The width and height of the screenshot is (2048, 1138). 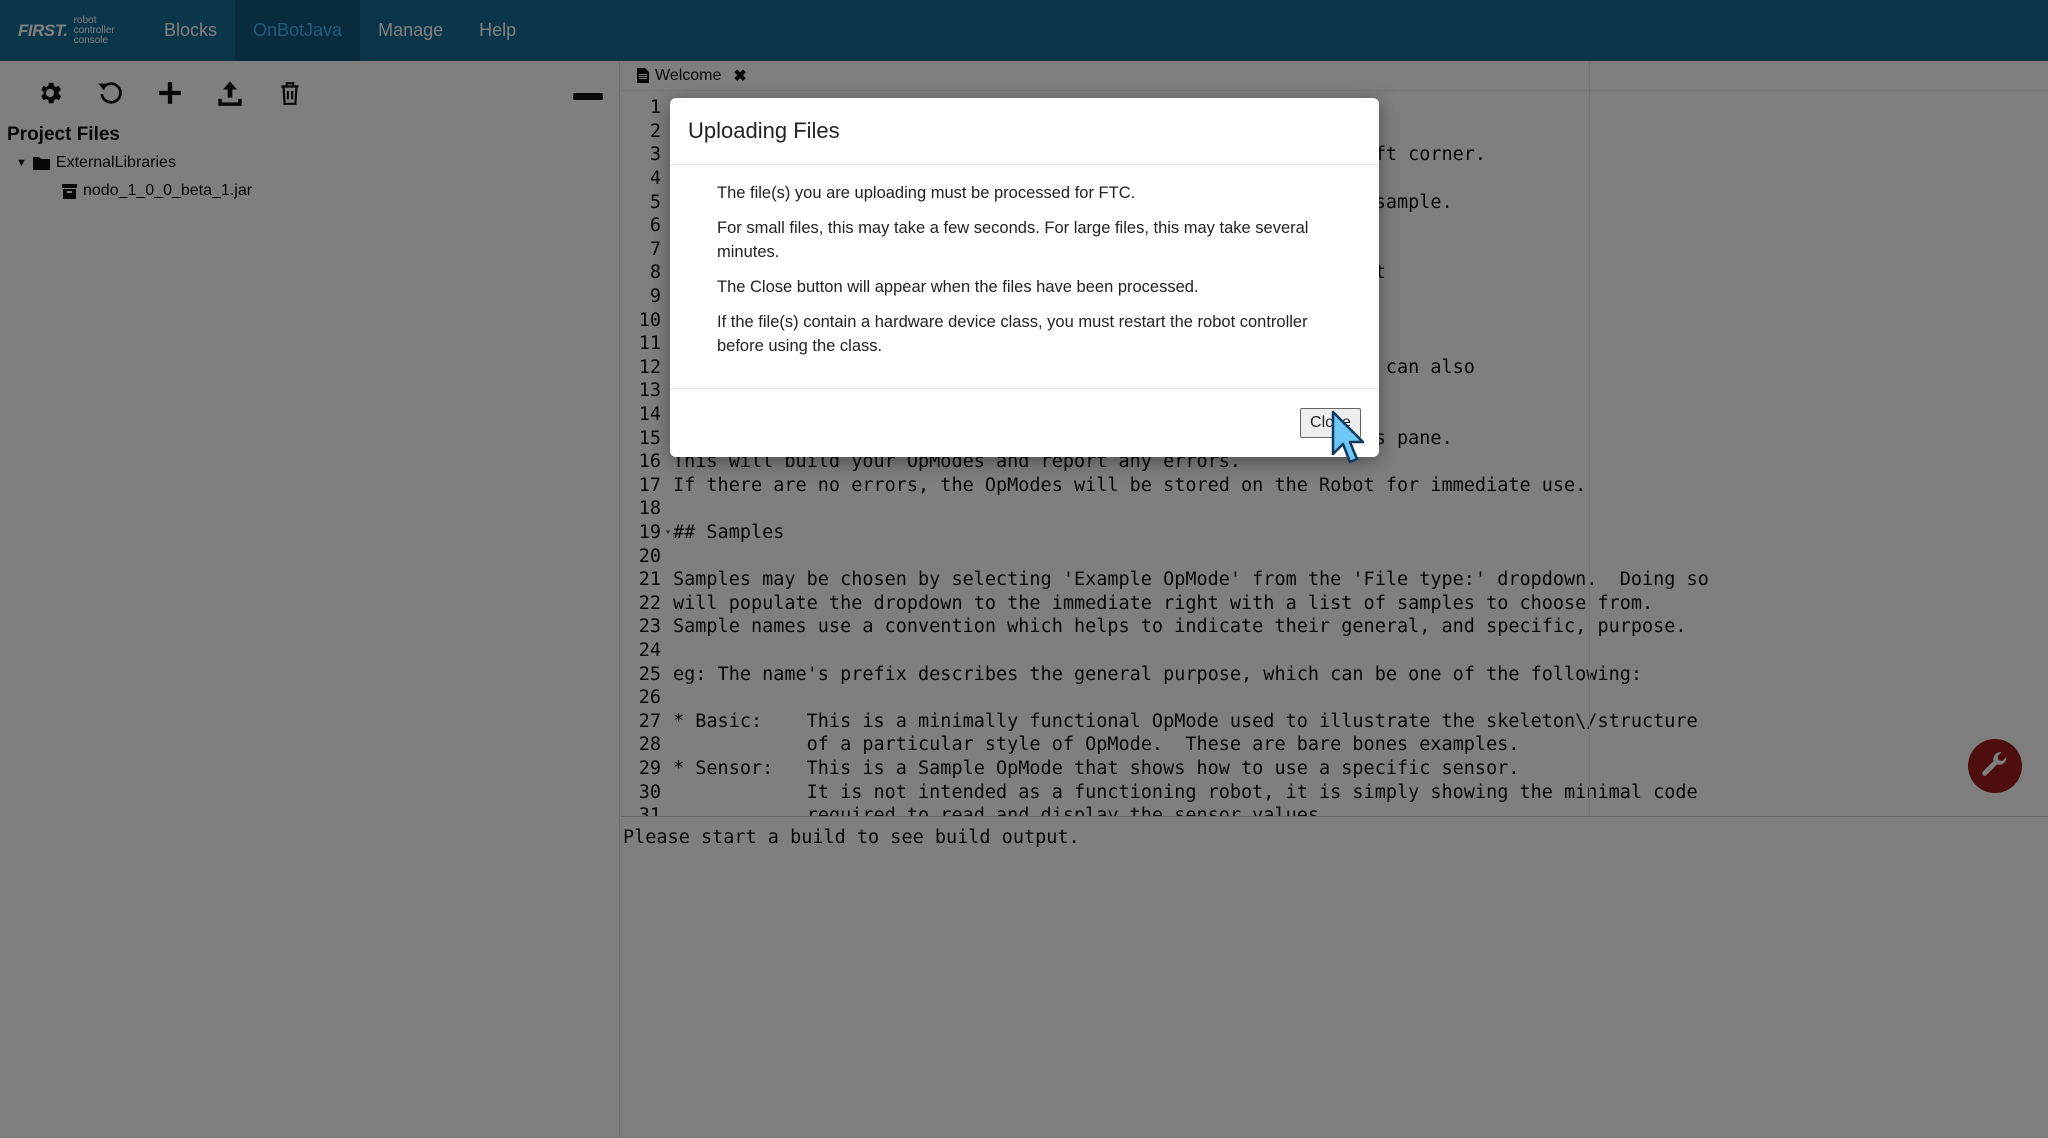 I want to click on dialog-title: Uploading Files, so click(x=764, y=130).